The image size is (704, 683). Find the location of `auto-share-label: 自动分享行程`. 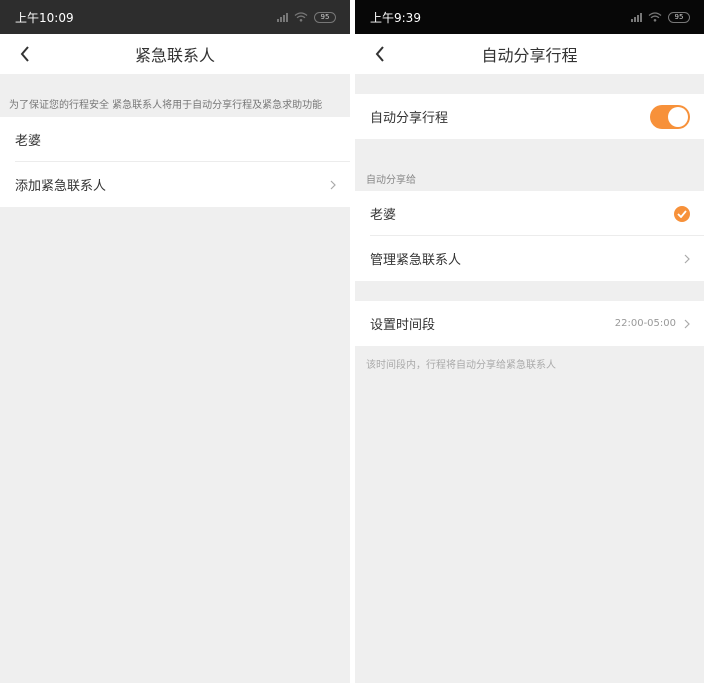

auto-share-label: 自动分享行程 is located at coordinates (409, 118).